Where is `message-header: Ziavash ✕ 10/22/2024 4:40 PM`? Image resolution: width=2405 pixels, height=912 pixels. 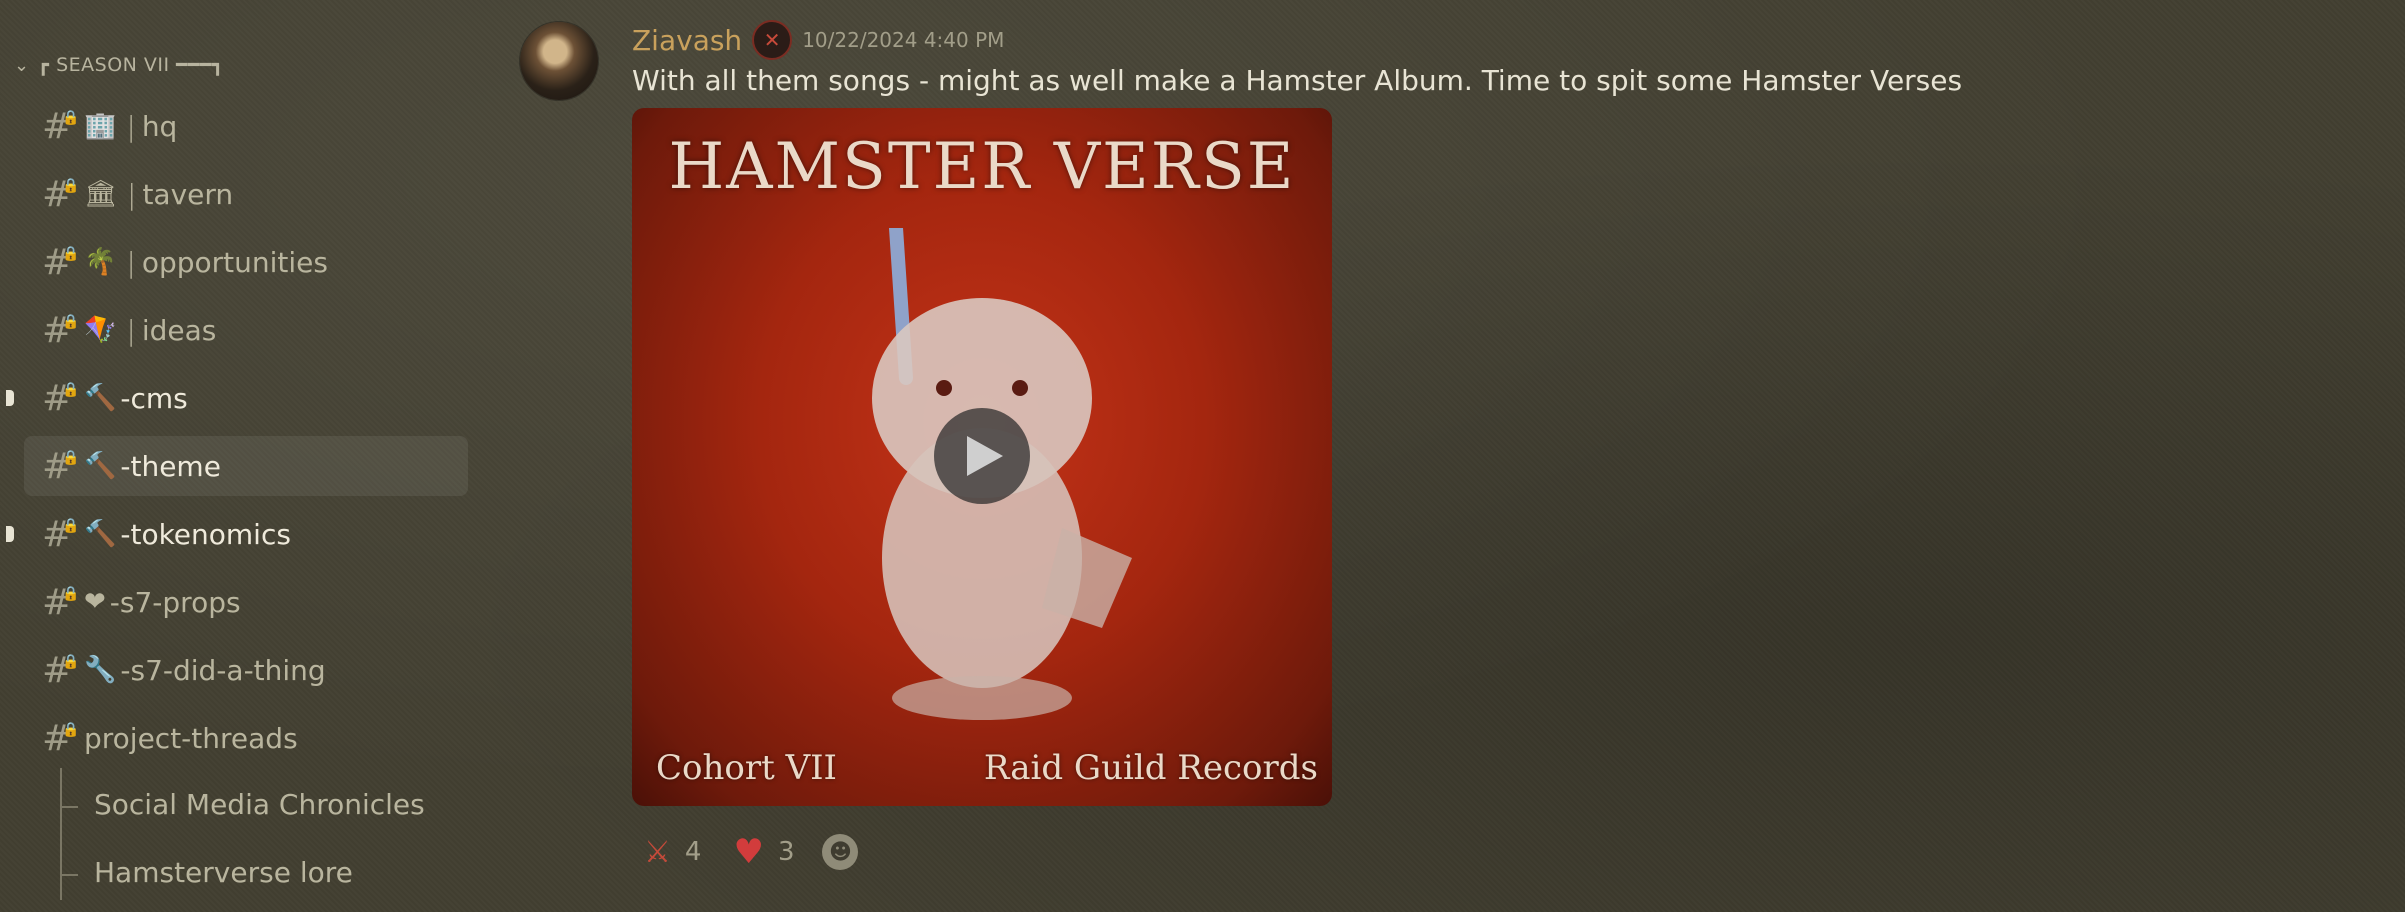 message-header: Ziavash ✕ 10/22/2024 4:40 PM is located at coordinates (818, 40).